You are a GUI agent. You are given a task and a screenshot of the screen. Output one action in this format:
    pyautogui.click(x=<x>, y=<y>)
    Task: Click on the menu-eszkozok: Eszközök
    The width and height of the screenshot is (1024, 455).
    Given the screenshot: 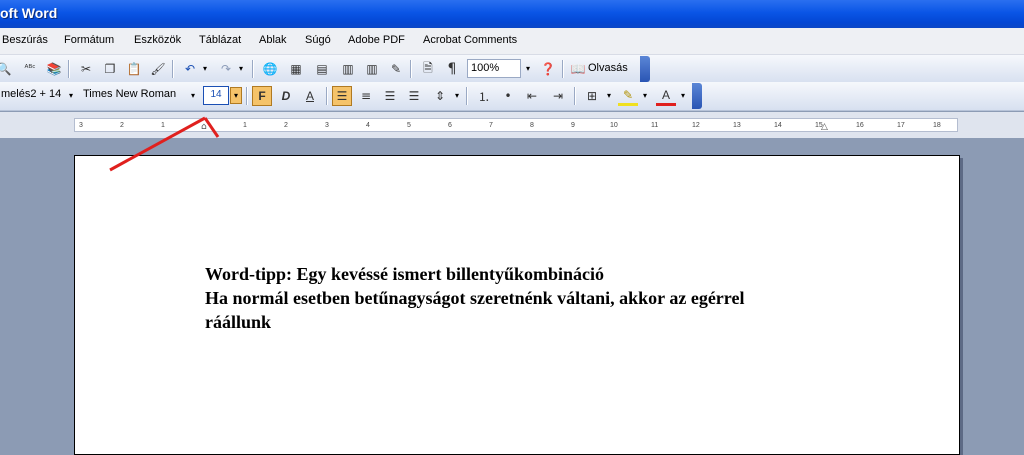 What is the action you would take?
    pyautogui.click(x=157, y=40)
    